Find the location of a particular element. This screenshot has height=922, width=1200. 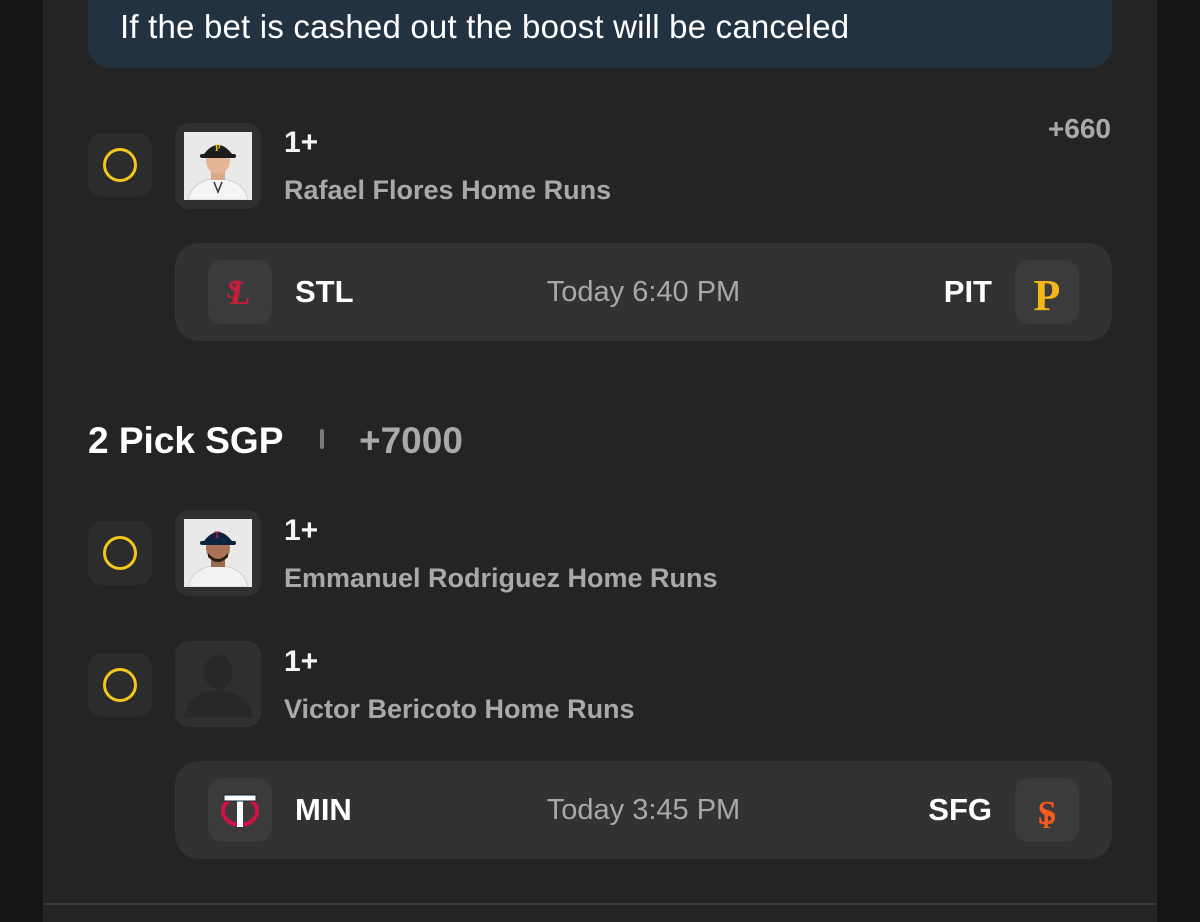

home-team-logo: P is located at coordinates (1047, 292).